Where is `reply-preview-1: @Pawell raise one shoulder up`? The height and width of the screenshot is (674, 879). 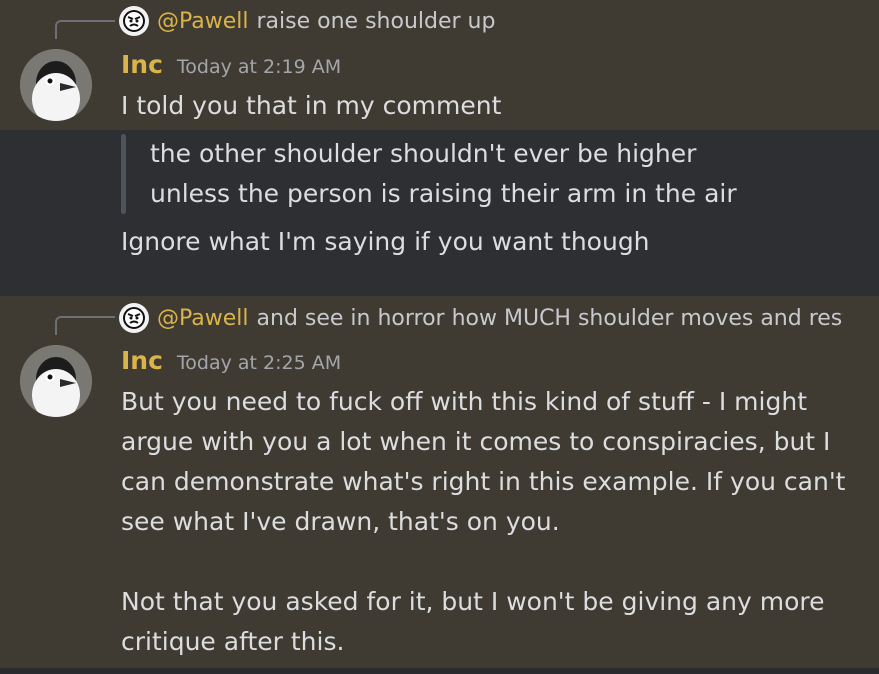
reply-preview-1: @Pawell raise one shoulder up is located at coordinates (465, 21).